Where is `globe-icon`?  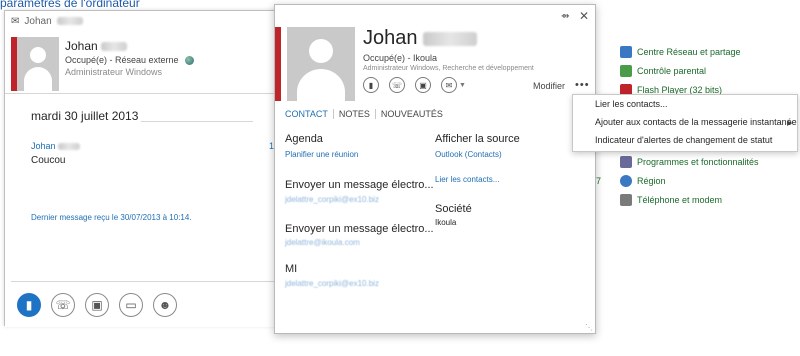
globe-icon is located at coordinates (189, 60).